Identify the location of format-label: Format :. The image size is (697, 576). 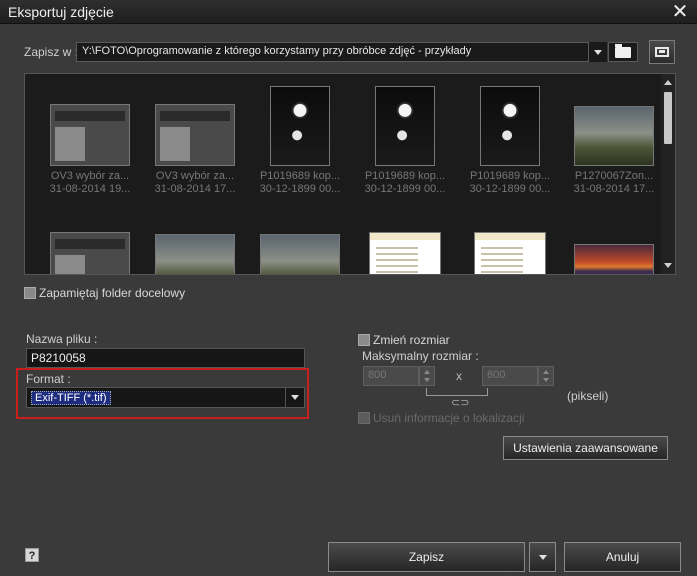
(48, 379).